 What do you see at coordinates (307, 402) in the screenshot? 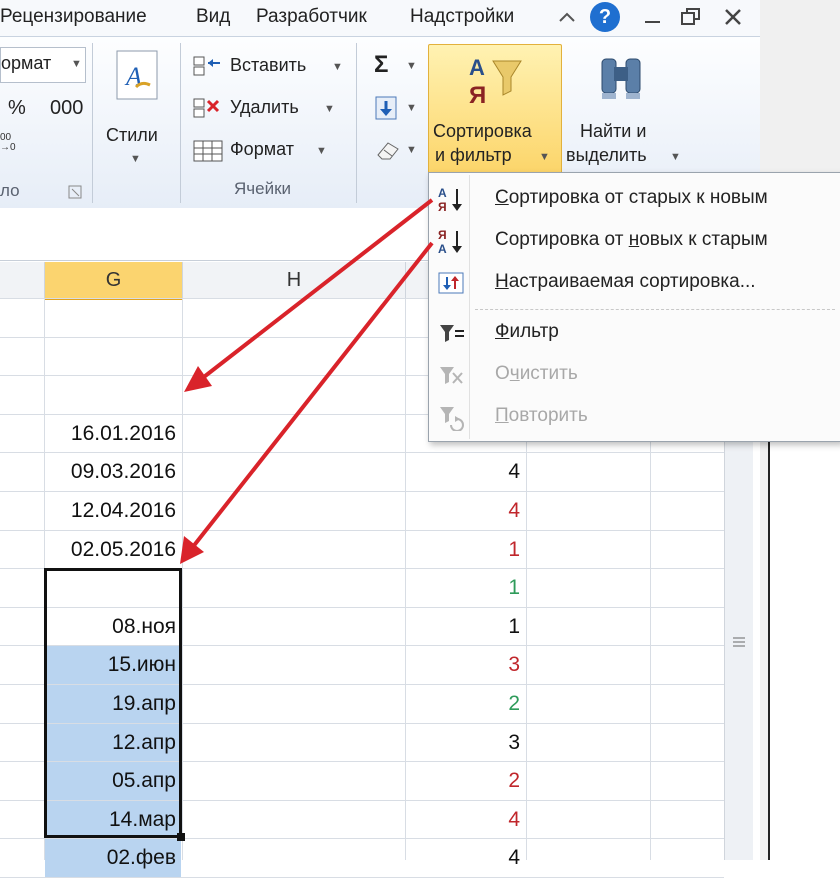
I see `arrow-to-short-dates` at bounding box center [307, 402].